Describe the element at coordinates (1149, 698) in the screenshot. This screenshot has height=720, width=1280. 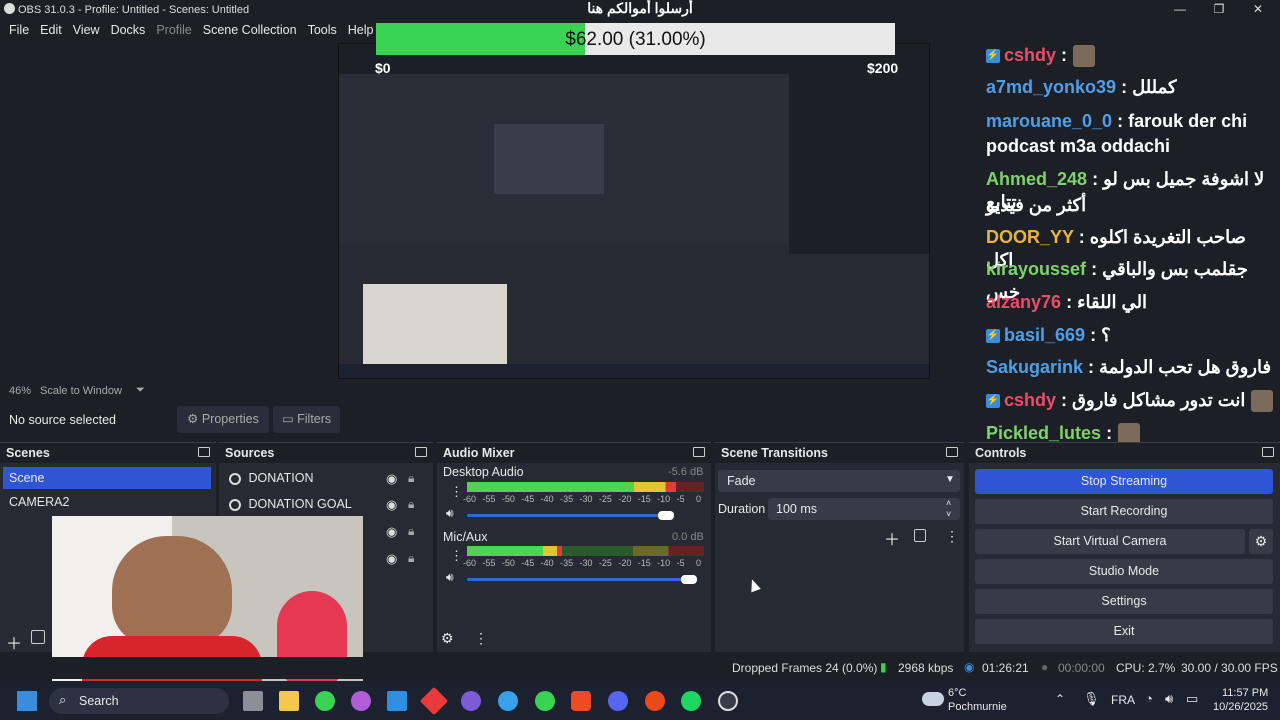
I see `wifi-icon: ◔` at that location.